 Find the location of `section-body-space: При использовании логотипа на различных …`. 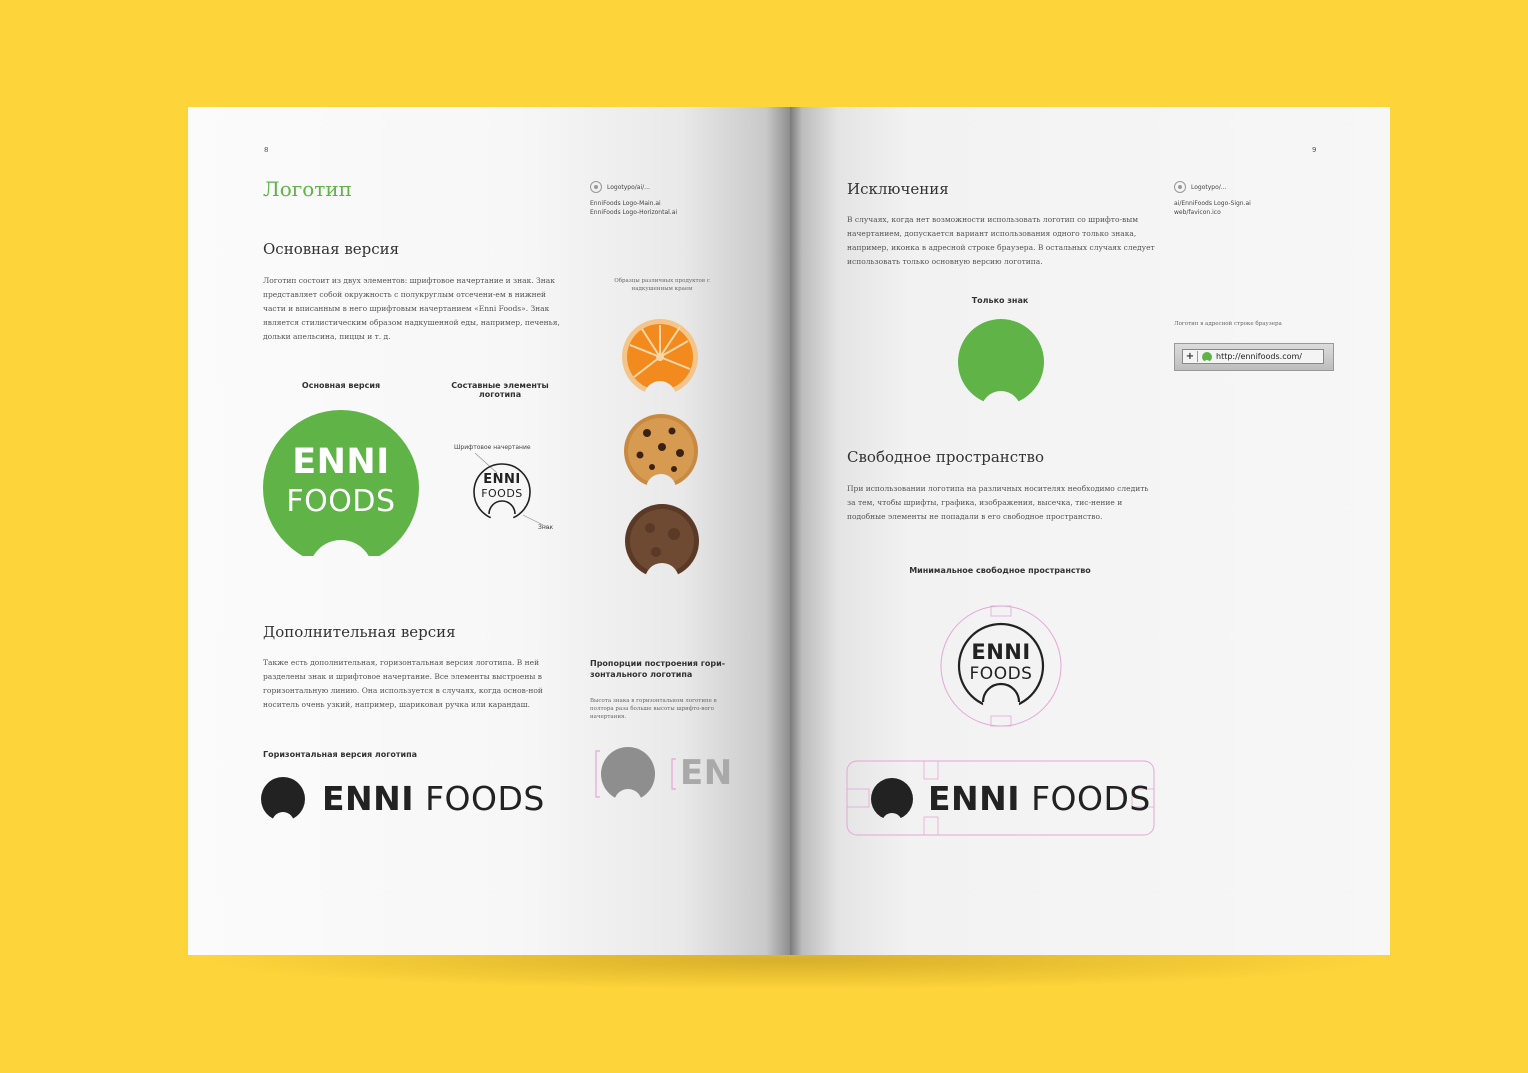

section-body-space: При использовании логотипа на различных … is located at coordinates (998, 502).